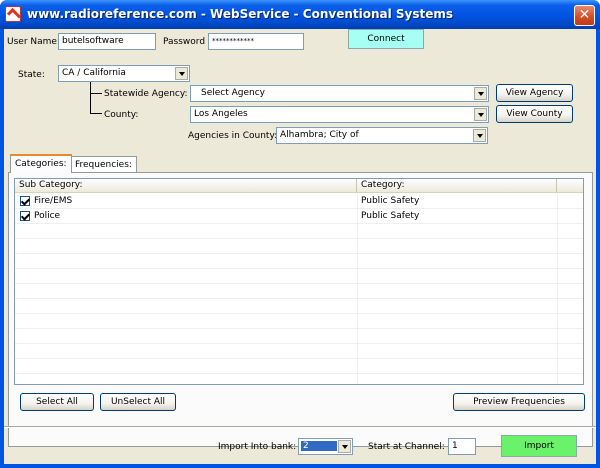 The image size is (600, 468). What do you see at coordinates (256, 41) in the screenshot?
I see `password-input: ************` at bounding box center [256, 41].